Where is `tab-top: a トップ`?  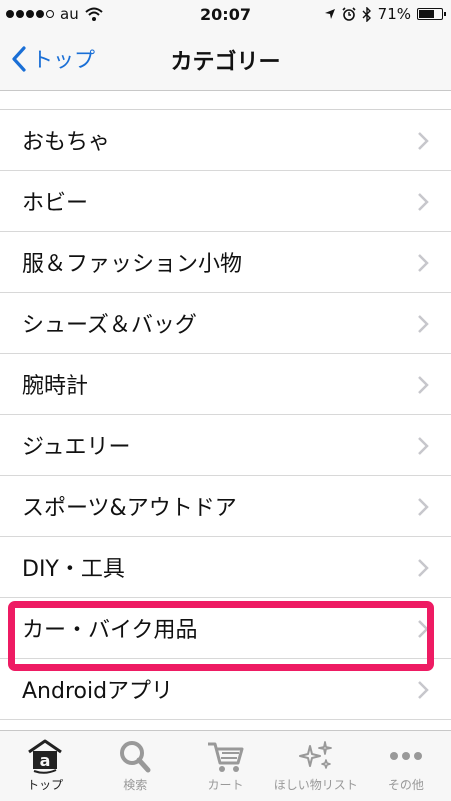 tab-top: a トップ is located at coordinates (45, 766).